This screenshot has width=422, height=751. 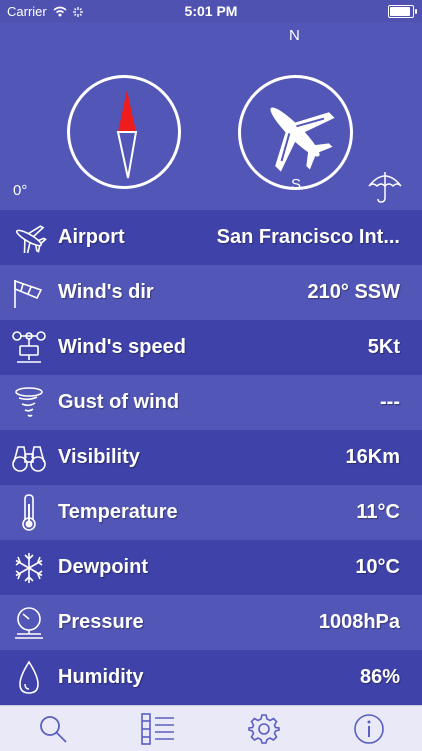 What do you see at coordinates (384, 457) in the screenshot?
I see `row-value: 16Km` at bounding box center [384, 457].